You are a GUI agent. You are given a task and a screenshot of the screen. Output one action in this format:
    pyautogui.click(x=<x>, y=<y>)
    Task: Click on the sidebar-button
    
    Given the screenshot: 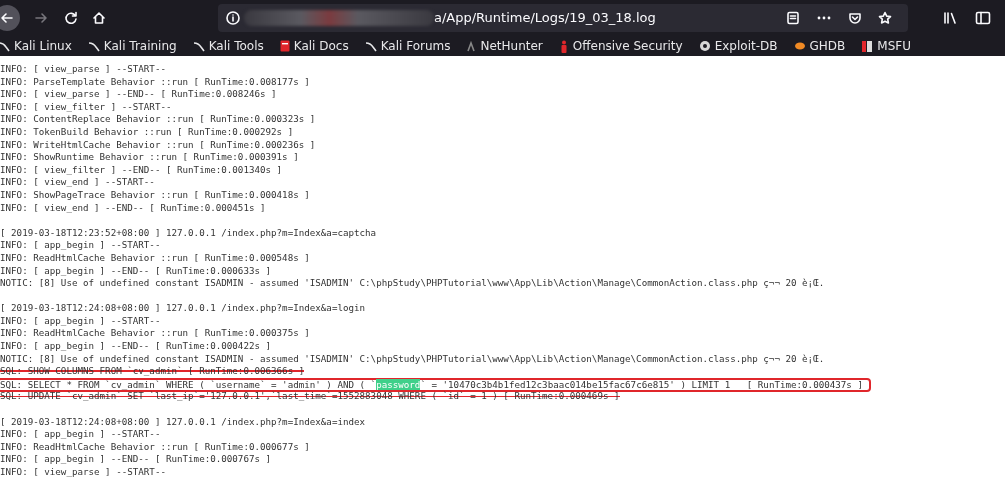 What is the action you would take?
    pyautogui.click(x=983, y=18)
    